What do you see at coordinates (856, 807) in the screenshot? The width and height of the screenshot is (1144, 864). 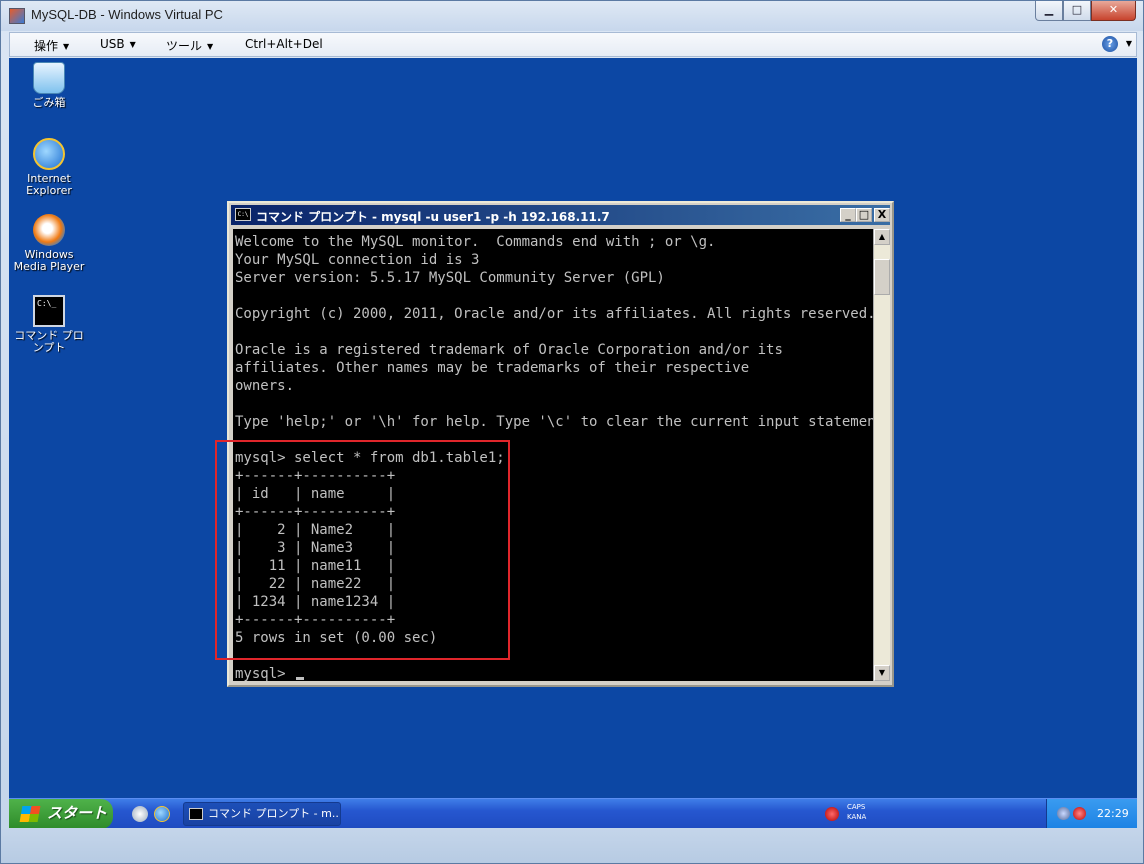 I see `ime-caps-label: CAPS` at bounding box center [856, 807].